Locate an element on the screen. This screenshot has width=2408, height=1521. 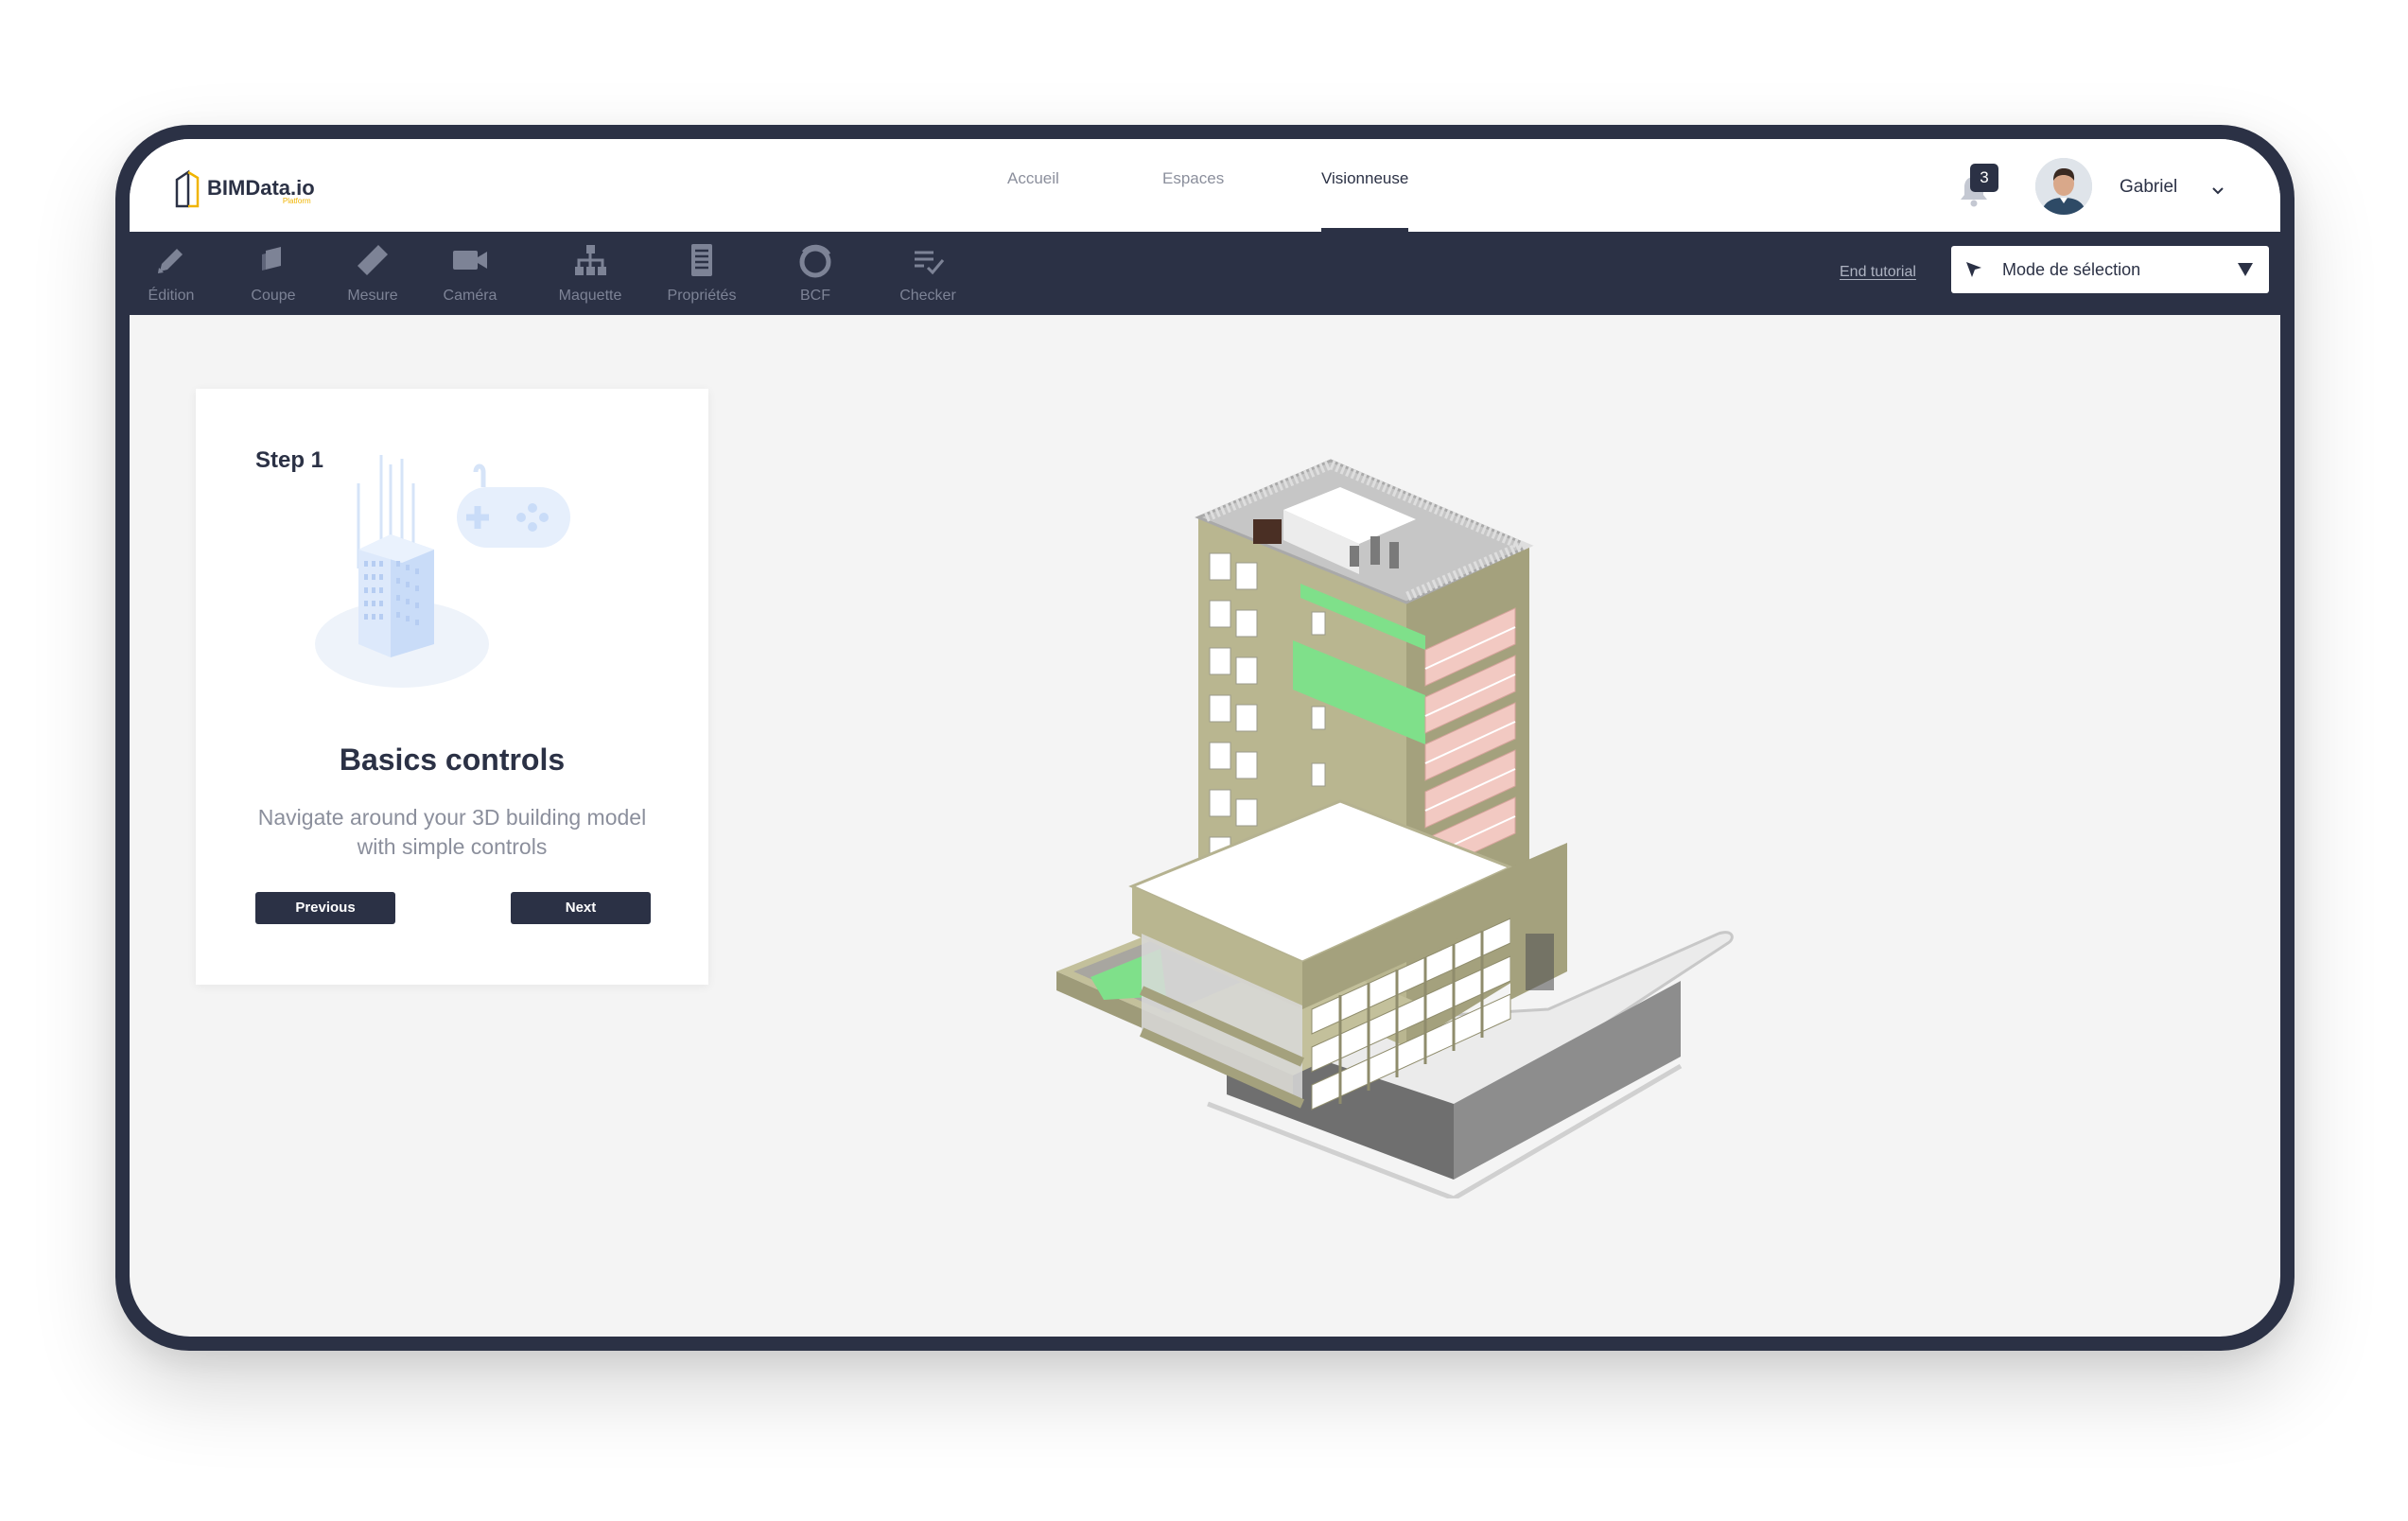
pencil-icon is located at coordinates (171, 260).